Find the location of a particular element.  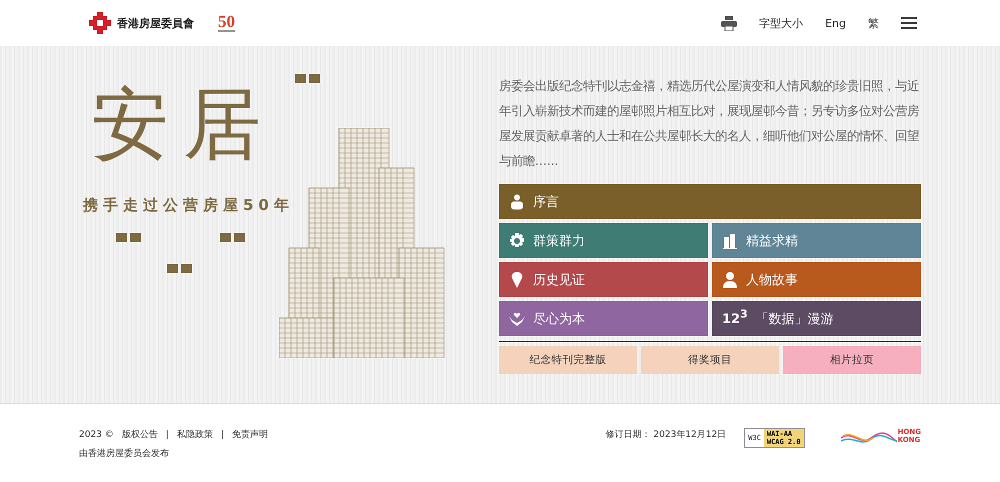

revision-date: 修订日期： 2023年12月12日 is located at coordinates (666, 434).